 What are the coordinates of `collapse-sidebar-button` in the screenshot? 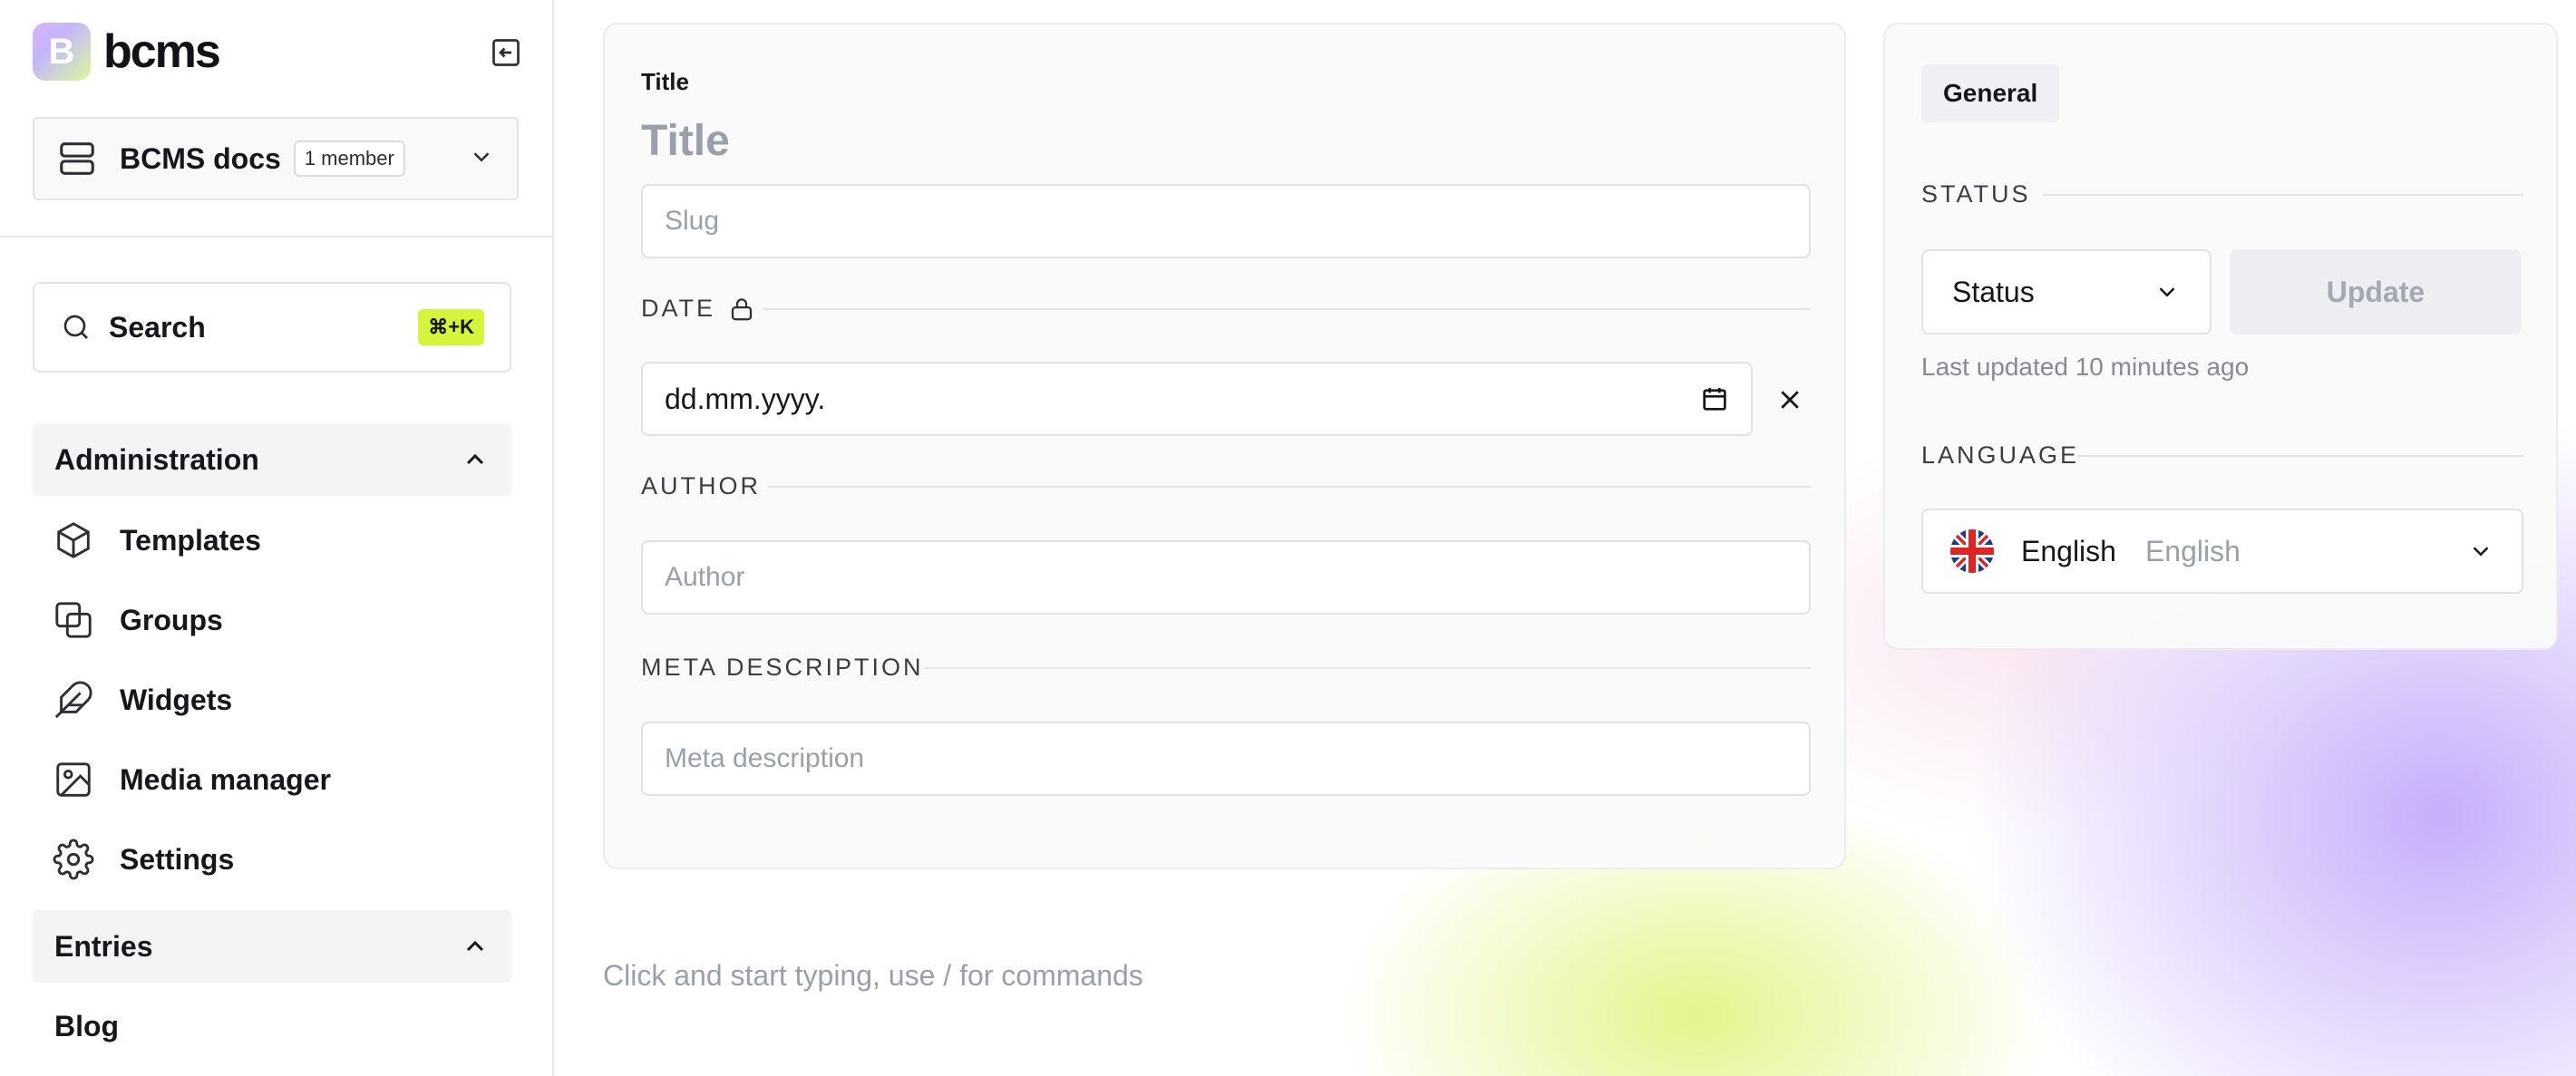 It's located at (506, 52).